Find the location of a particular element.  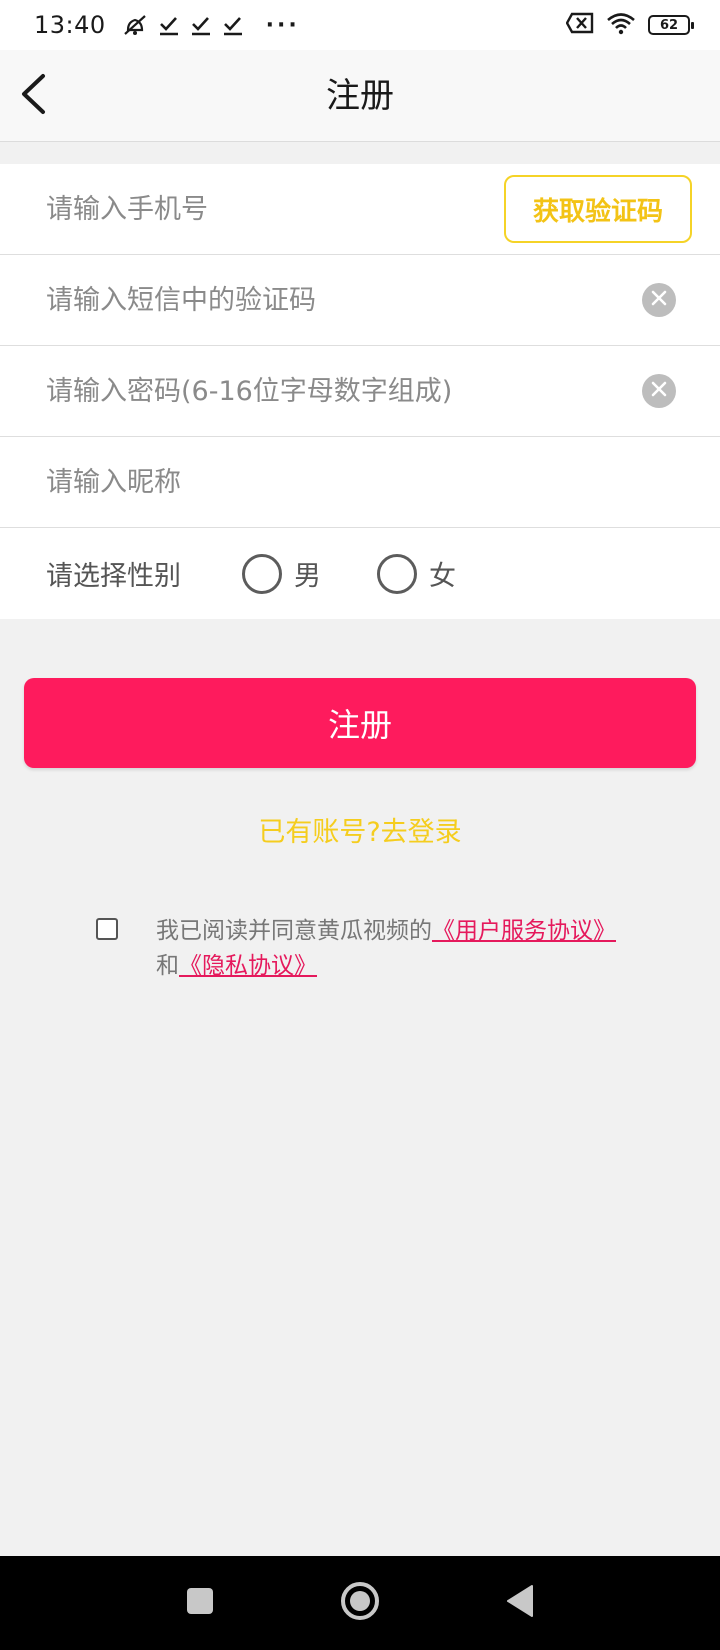

gender-female-radio is located at coordinates (397, 573).